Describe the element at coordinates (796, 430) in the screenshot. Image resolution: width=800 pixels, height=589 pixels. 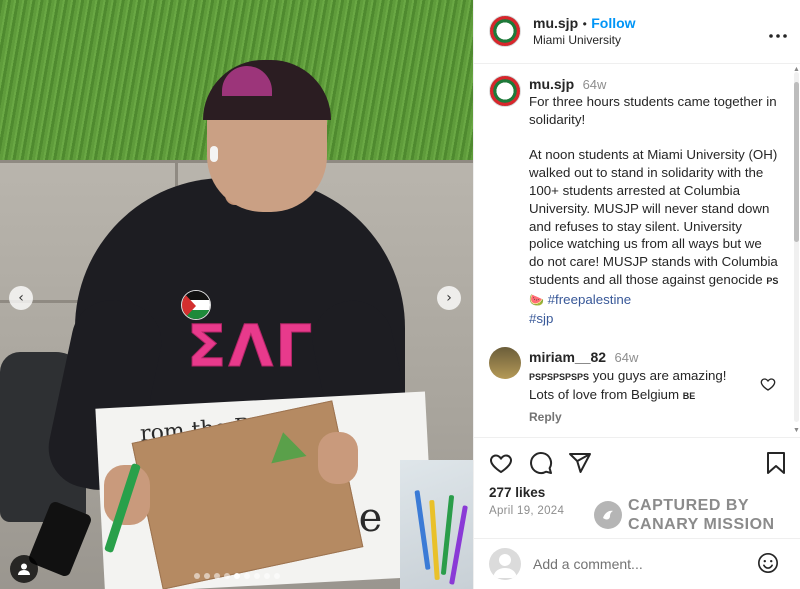
I see `scroll-down-icon: ▼` at that location.